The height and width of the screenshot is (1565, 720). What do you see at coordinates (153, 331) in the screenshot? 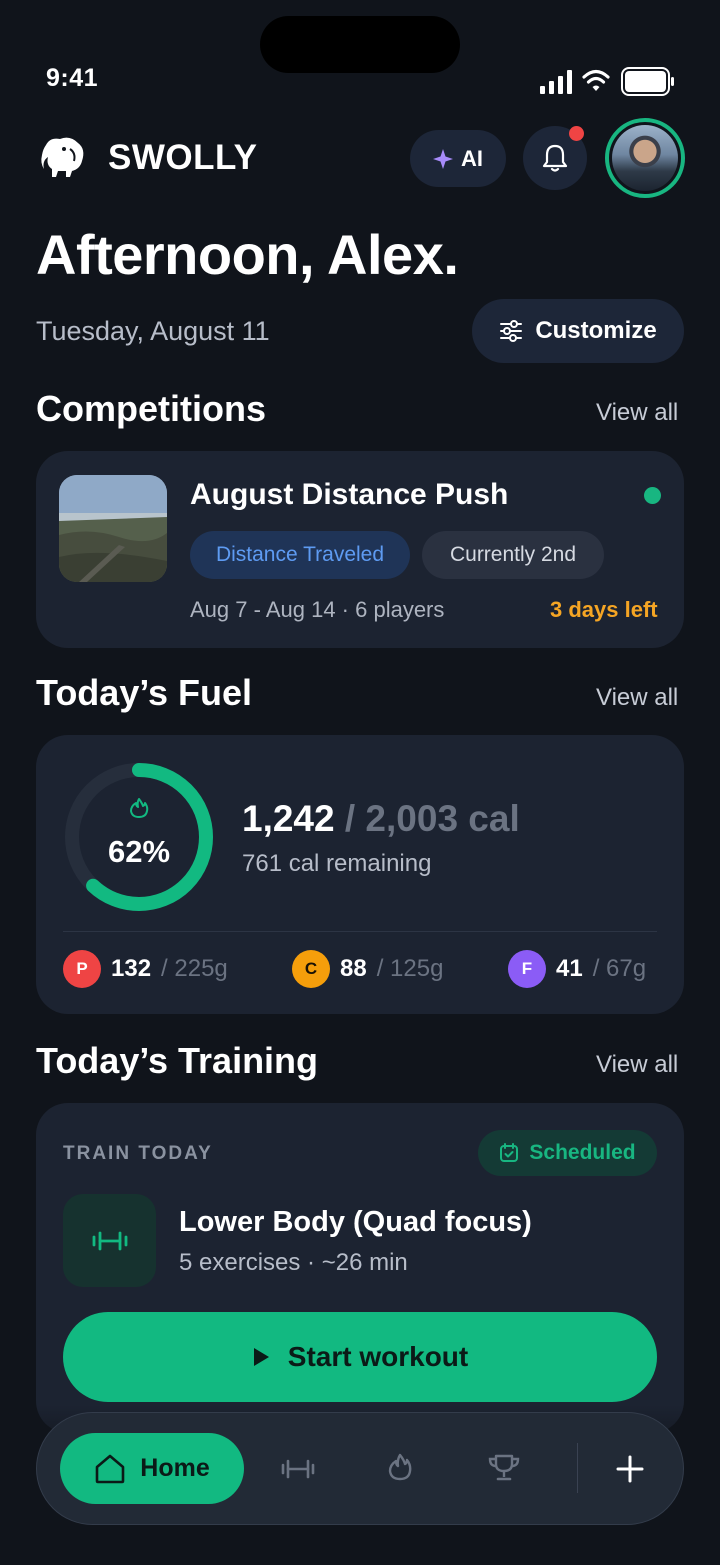
I see `greeting-date: Tuesday, August 11` at bounding box center [153, 331].